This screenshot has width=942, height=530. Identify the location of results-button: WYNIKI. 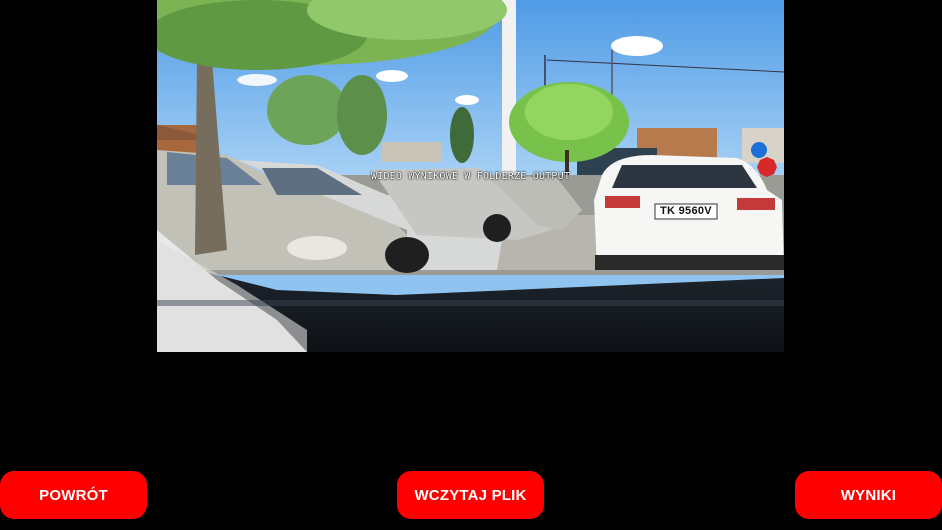
(868, 495).